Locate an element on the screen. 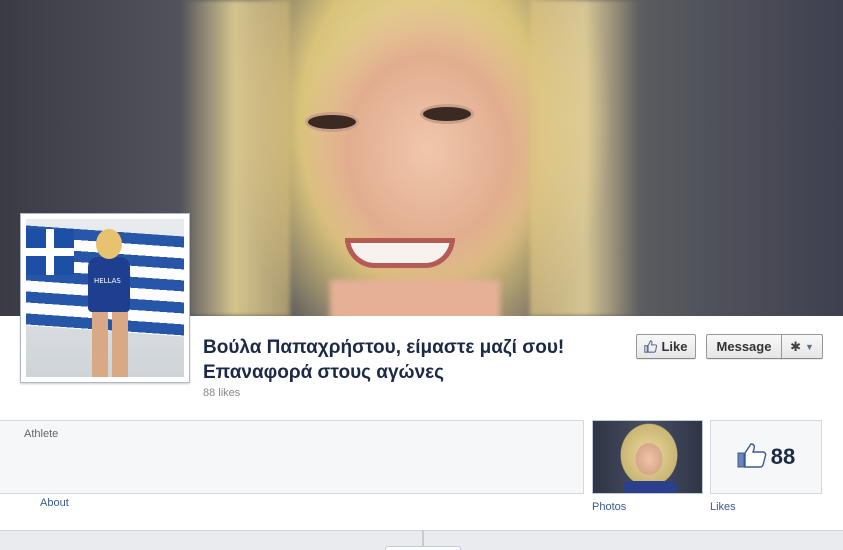 The height and width of the screenshot is (550, 843). about-box is located at coordinates (292, 457).